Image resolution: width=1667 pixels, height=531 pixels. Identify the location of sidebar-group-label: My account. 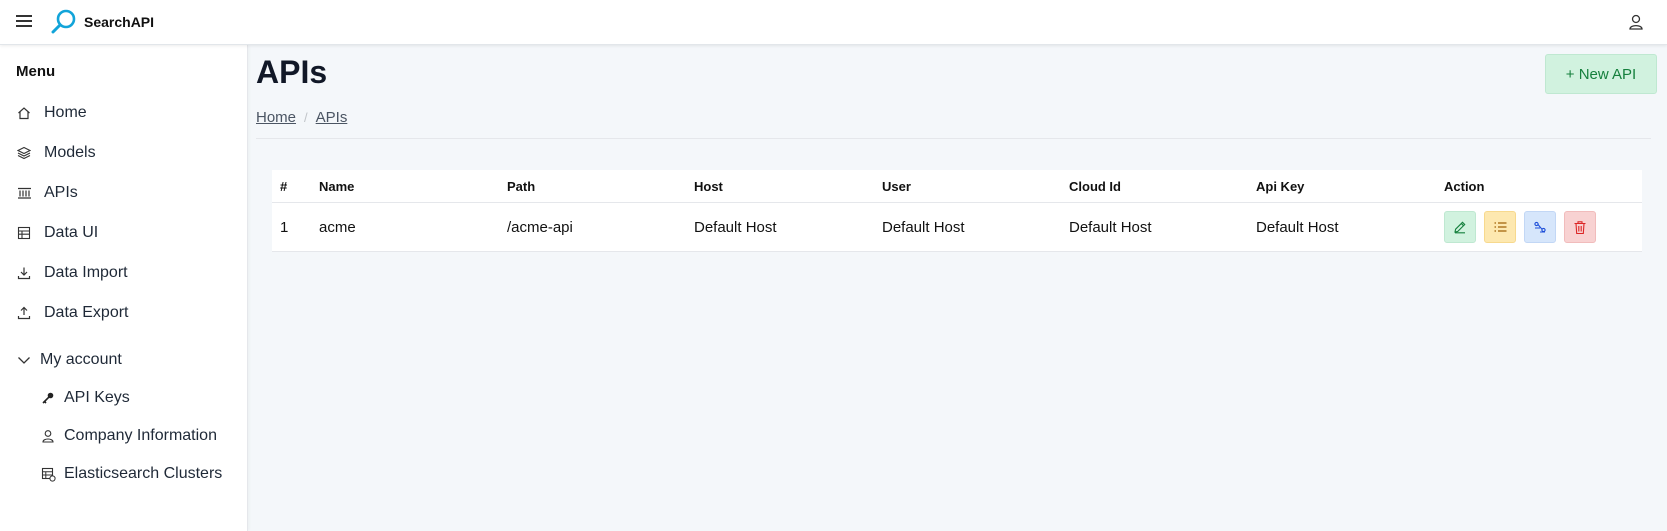
(81, 359).